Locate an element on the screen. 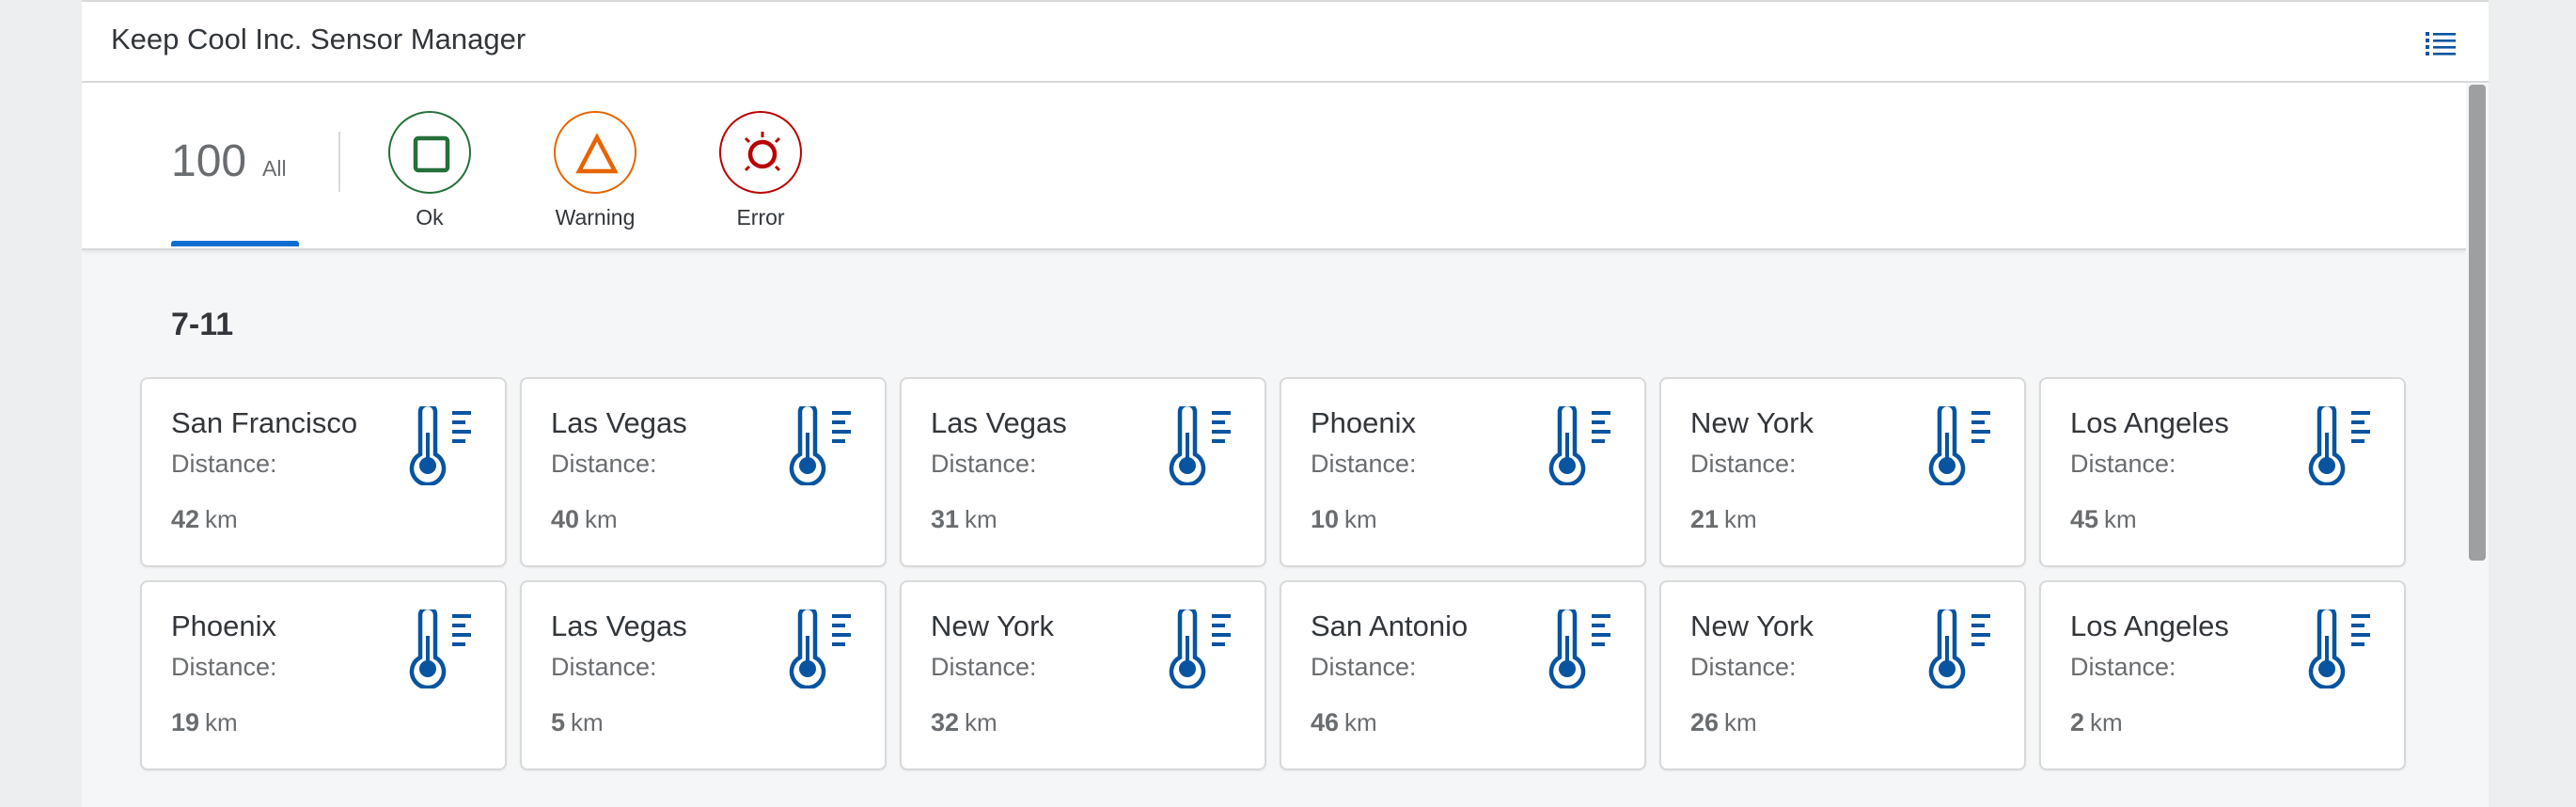  card-distance-value: 32 is located at coordinates (946, 722).